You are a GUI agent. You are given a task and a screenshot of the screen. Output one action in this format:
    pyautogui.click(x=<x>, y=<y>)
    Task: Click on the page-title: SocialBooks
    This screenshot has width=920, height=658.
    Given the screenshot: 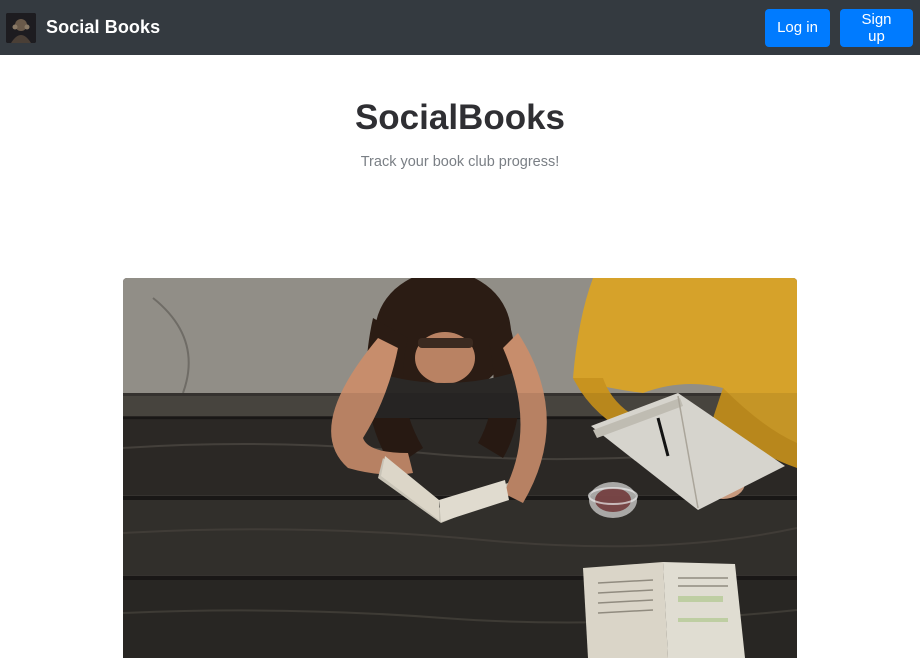 What is the action you would take?
    pyautogui.click(x=460, y=117)
    